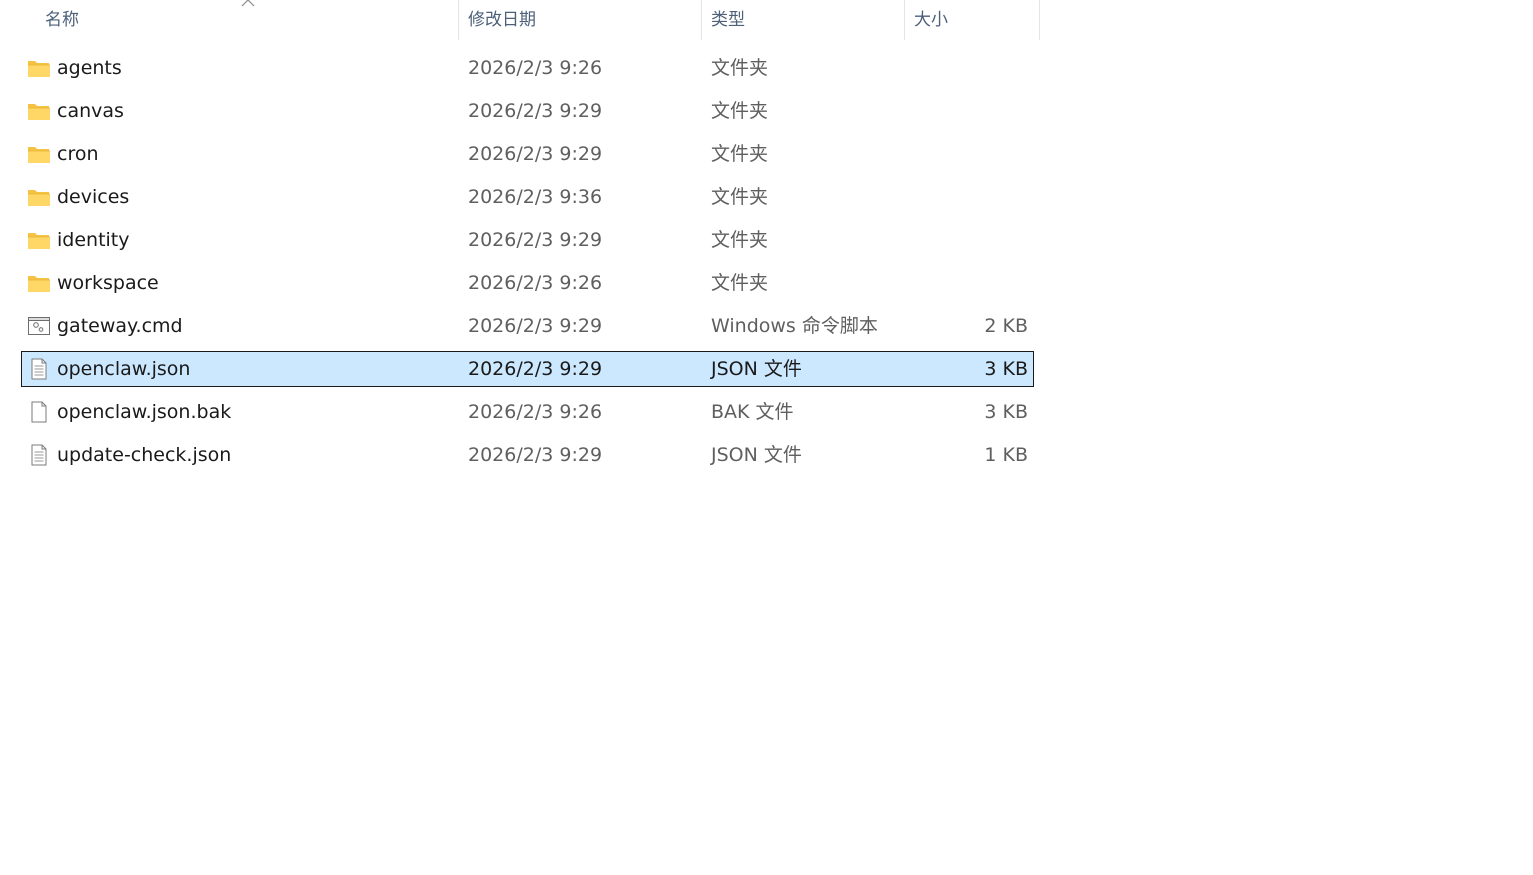 The image size is (1533, 875). I want to click on file-name: identity, so click(93, 240).